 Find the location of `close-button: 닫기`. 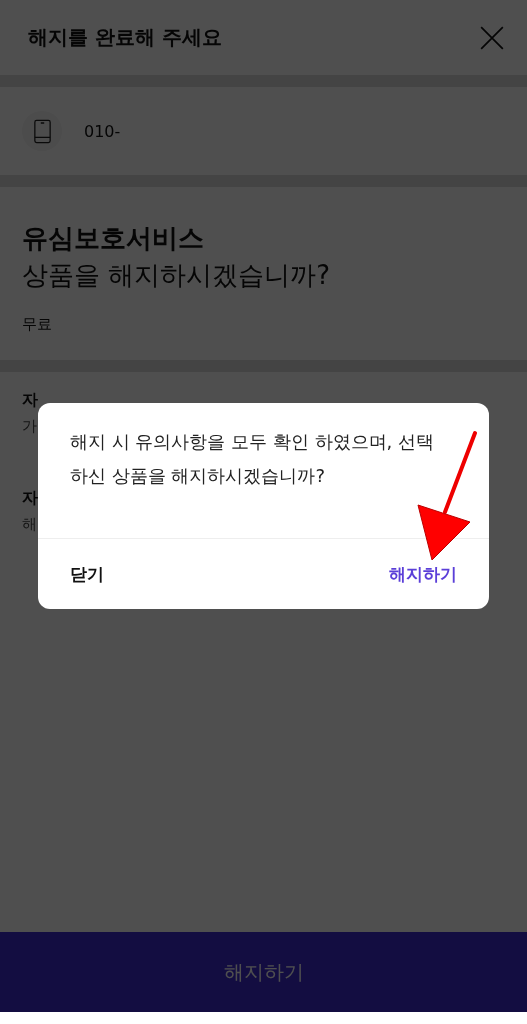

close-button: 닫기 is located at coordinates (87, 574).